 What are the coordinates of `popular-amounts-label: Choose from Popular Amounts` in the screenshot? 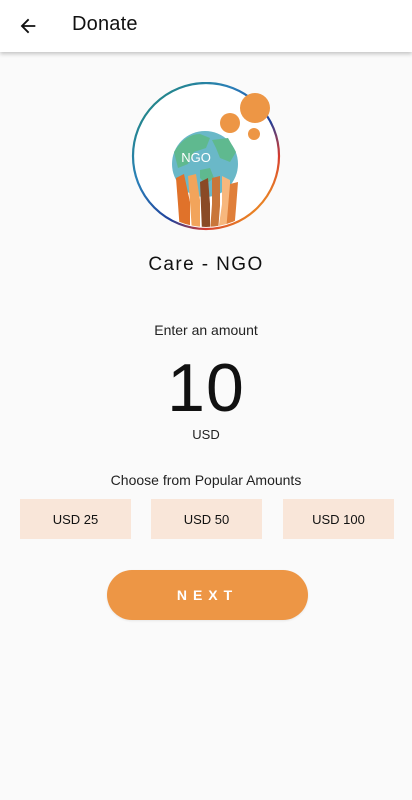 It's located at (206, 480).